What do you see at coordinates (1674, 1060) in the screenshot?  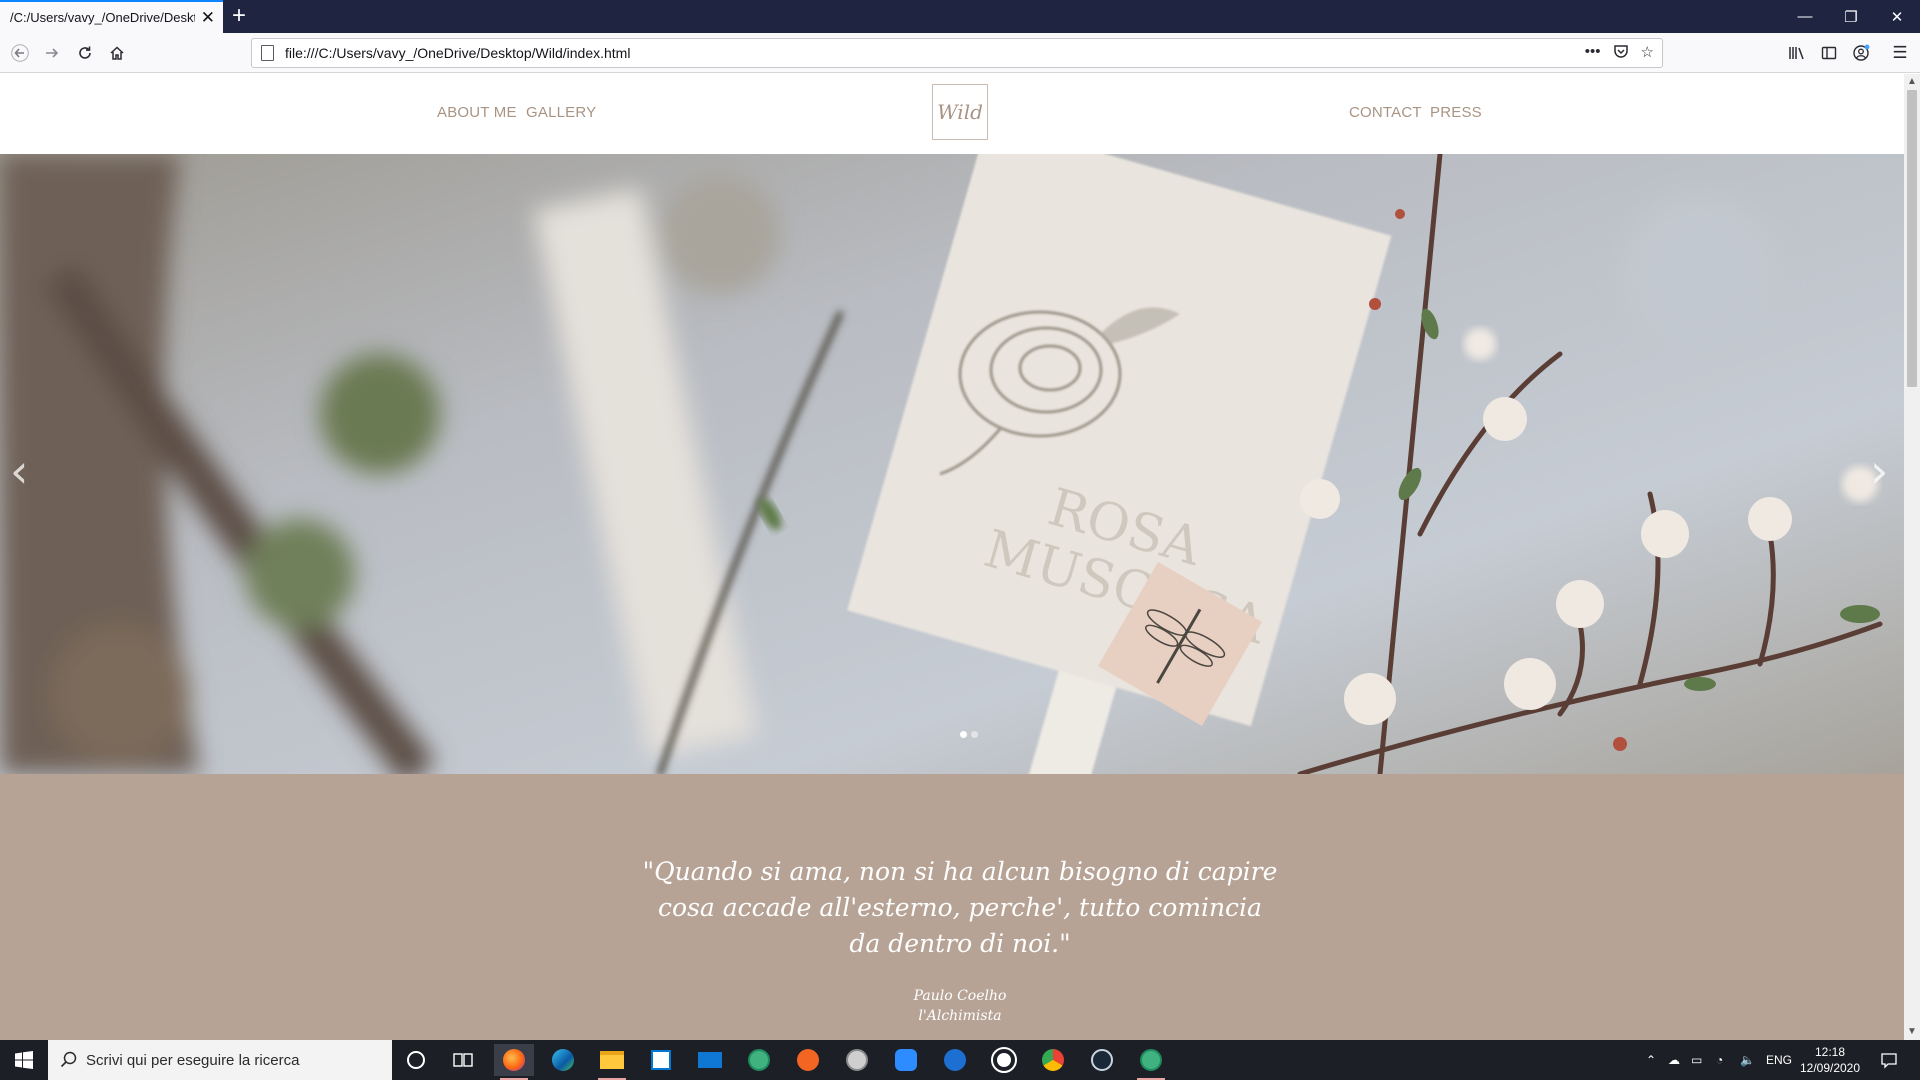 I see `onedrive-icon: ☁` at bounding box center [1674, 1060].